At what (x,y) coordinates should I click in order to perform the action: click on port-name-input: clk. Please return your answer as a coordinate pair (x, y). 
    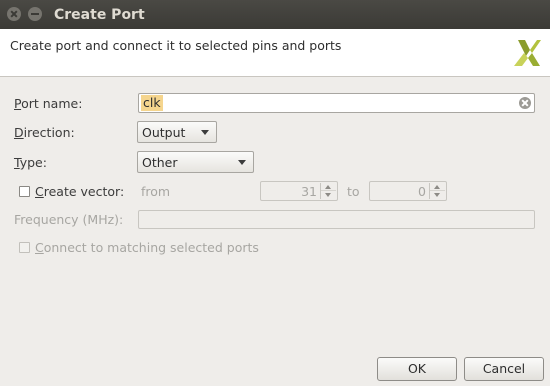
    Looking at the image, I should click on (336, 103).